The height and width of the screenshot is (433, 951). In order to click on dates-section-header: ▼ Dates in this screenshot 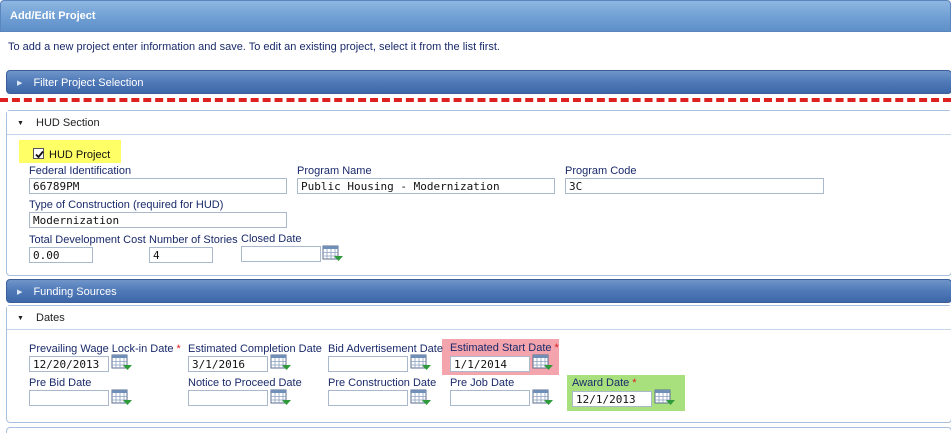, I will do `click(479, 318)`.